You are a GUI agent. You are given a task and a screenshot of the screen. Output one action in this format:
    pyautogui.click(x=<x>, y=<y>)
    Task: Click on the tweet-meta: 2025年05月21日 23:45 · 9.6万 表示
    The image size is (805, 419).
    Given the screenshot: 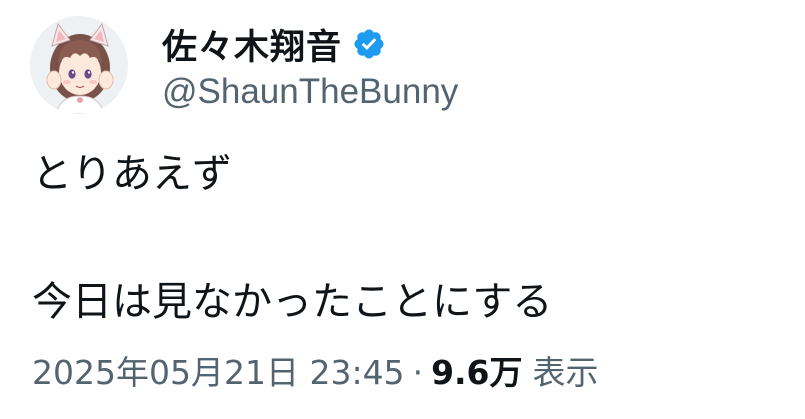 What is the action you would take?
    pyautogui.click(x=315, y=370)
    